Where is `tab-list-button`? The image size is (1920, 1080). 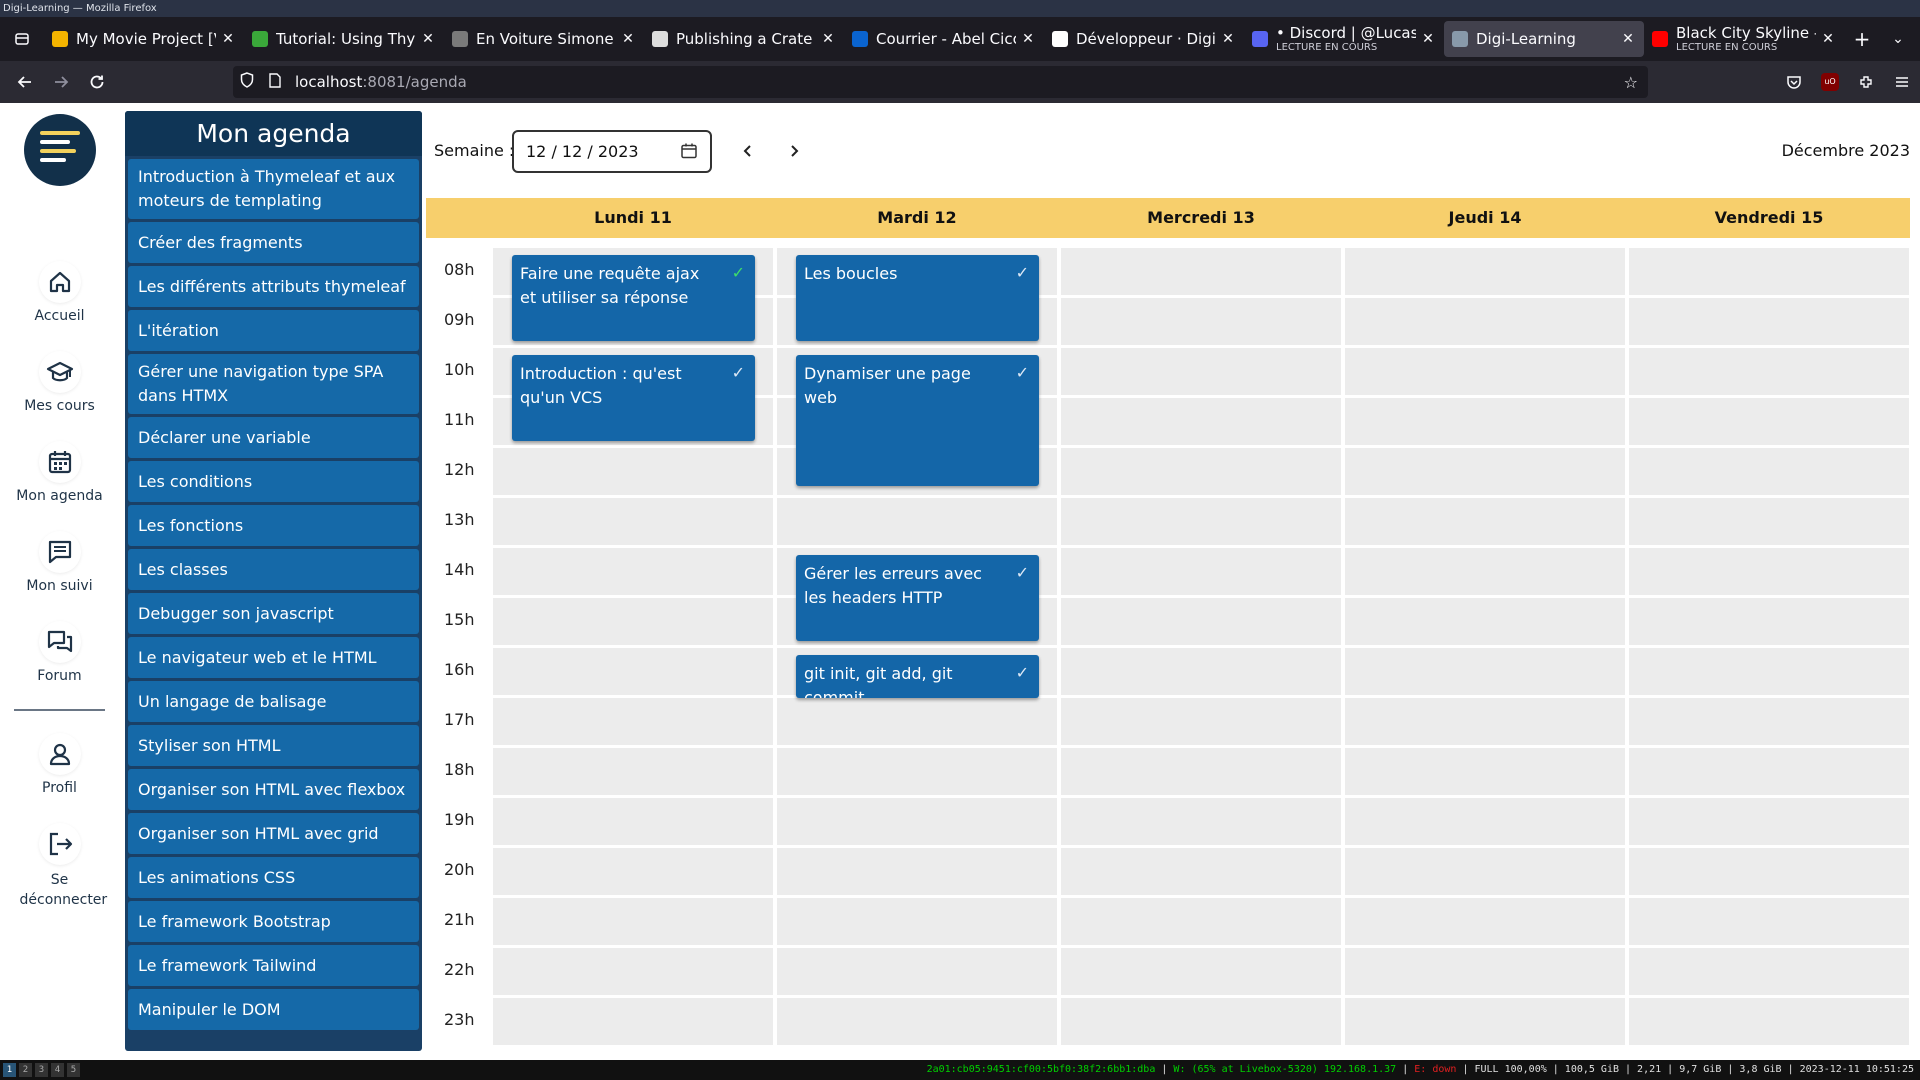 tab-list-button is located at coordinates (22, 39).